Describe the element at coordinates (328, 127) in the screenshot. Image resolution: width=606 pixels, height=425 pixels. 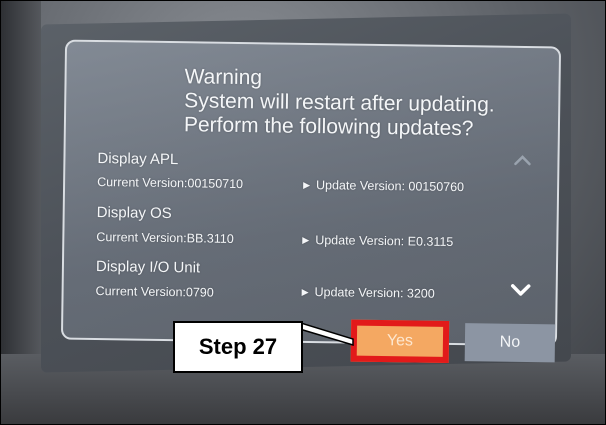
I see `dialog-message-line2: Perform the following updates?` at that location.